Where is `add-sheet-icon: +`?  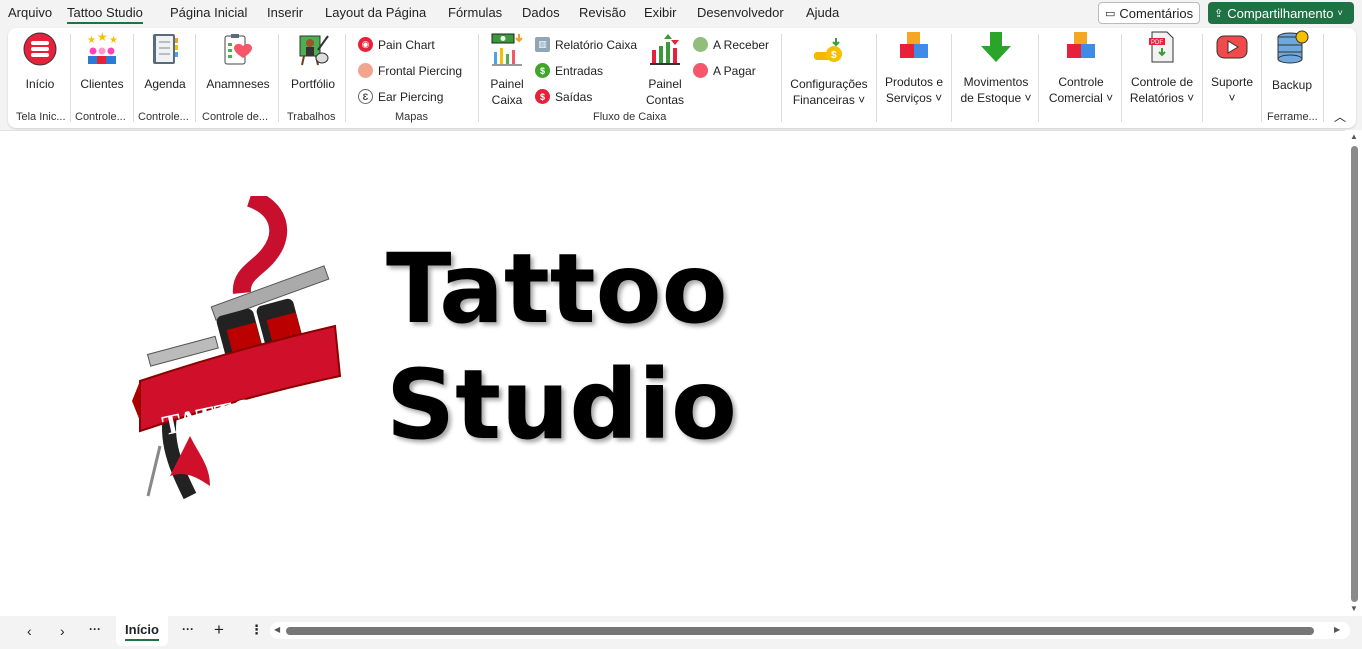
add-sheet-icon: + is located at coordinates (219, 630).